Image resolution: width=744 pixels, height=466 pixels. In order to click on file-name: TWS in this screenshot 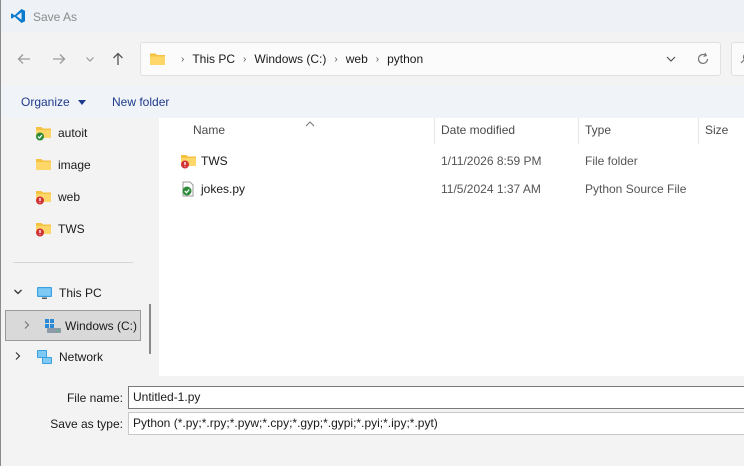, I will do `click(214, 161)`.